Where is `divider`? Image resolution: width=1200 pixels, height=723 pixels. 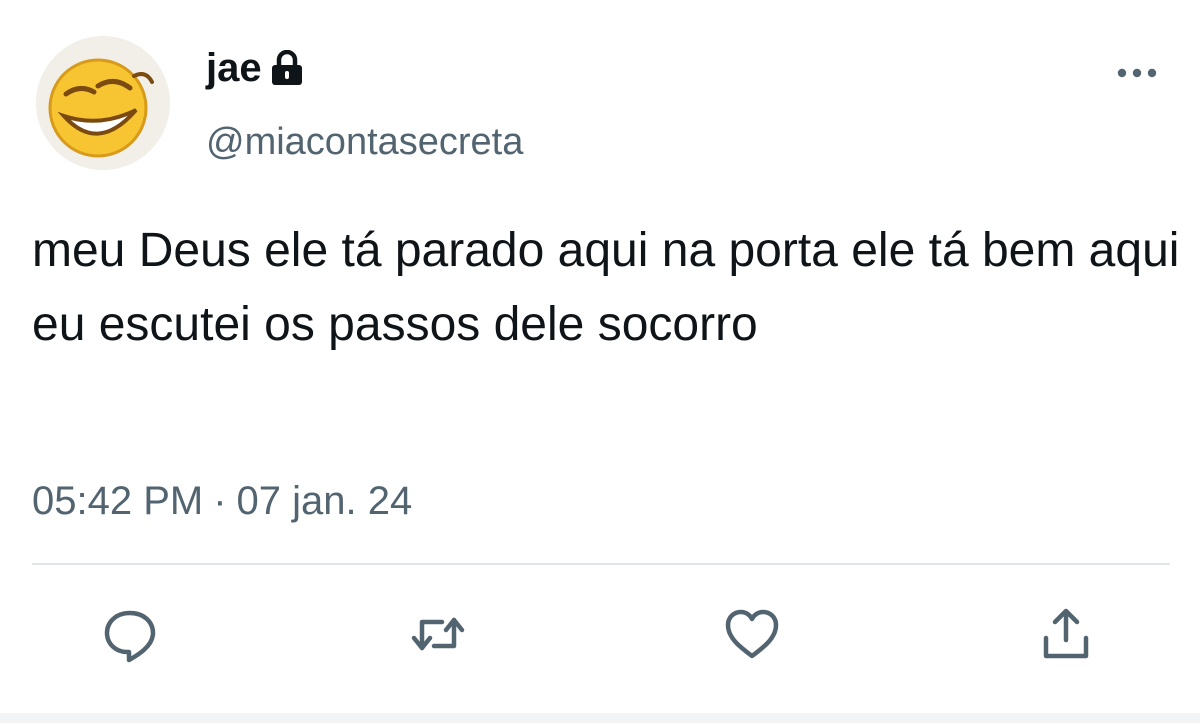
divider is located at coordinates (601, 564).